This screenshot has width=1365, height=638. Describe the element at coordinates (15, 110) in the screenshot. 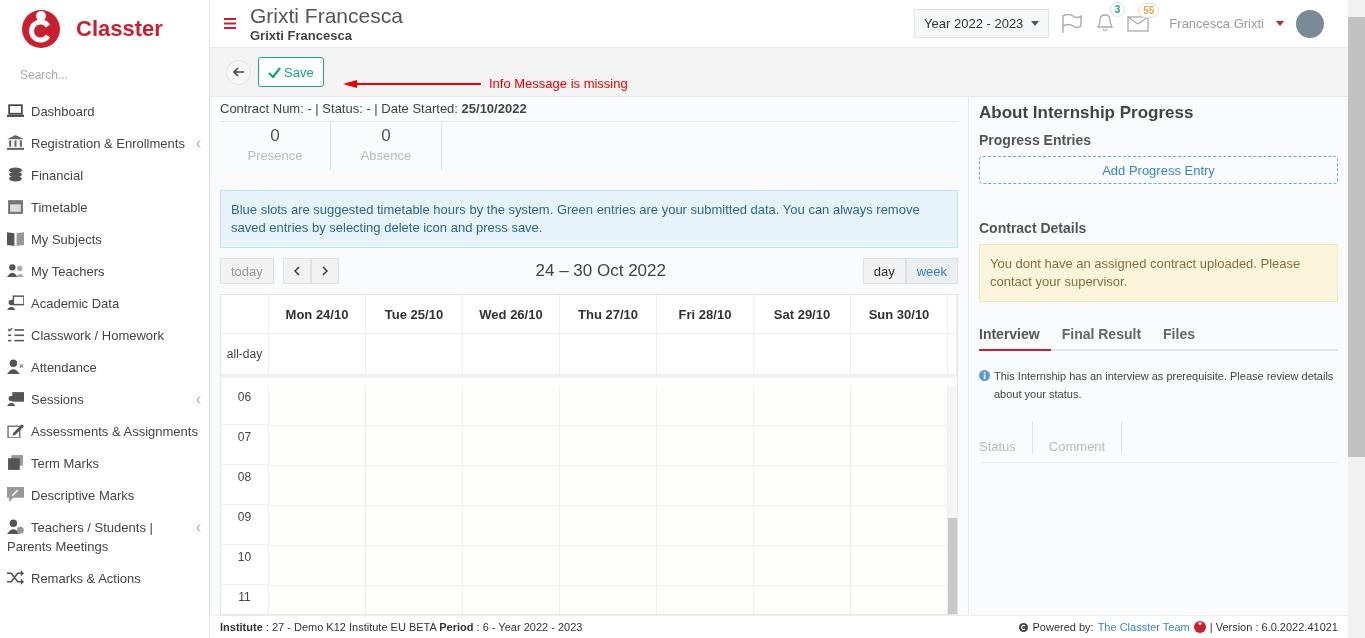

I see `laptop-icon` at that location.